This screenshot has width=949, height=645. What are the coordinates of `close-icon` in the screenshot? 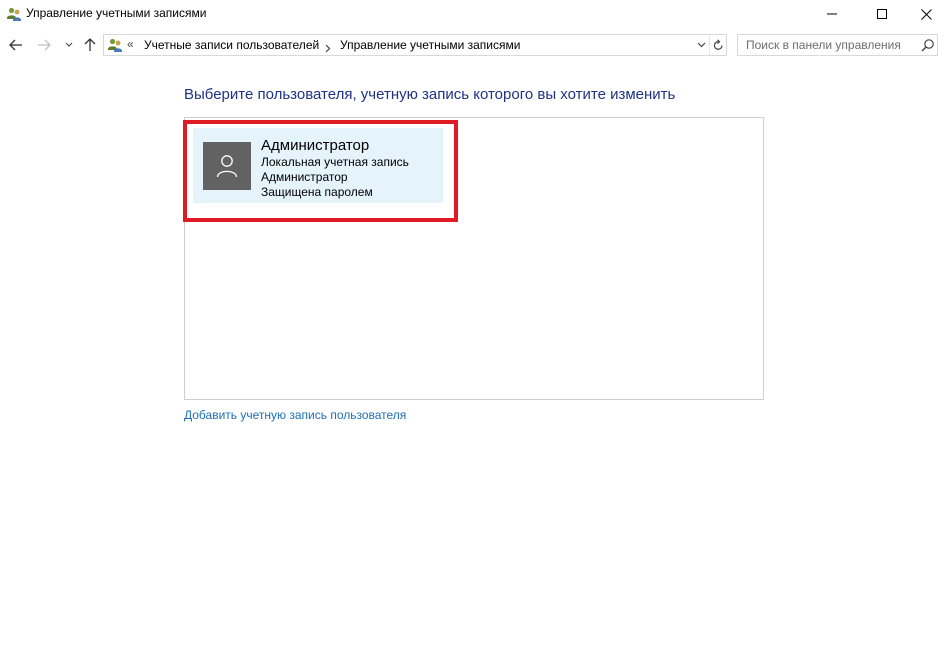 It's located at (926, 14).